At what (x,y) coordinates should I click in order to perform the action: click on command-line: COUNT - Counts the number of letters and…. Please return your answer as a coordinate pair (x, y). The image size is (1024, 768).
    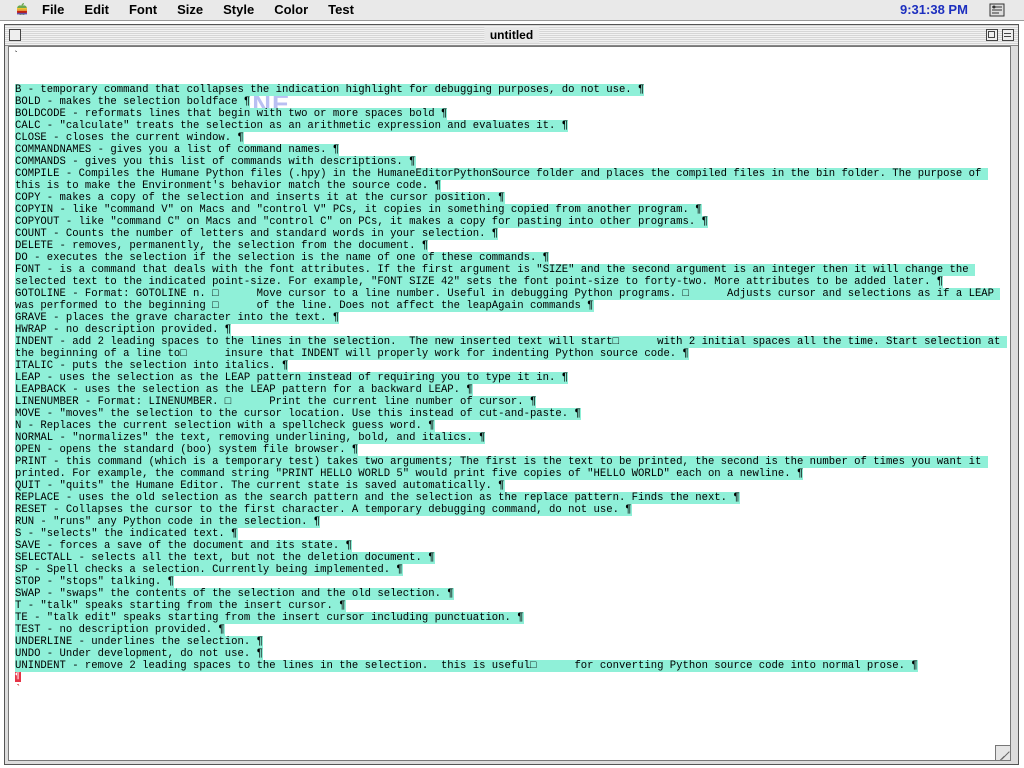
    Looking at the image, I should click on (512, 234).